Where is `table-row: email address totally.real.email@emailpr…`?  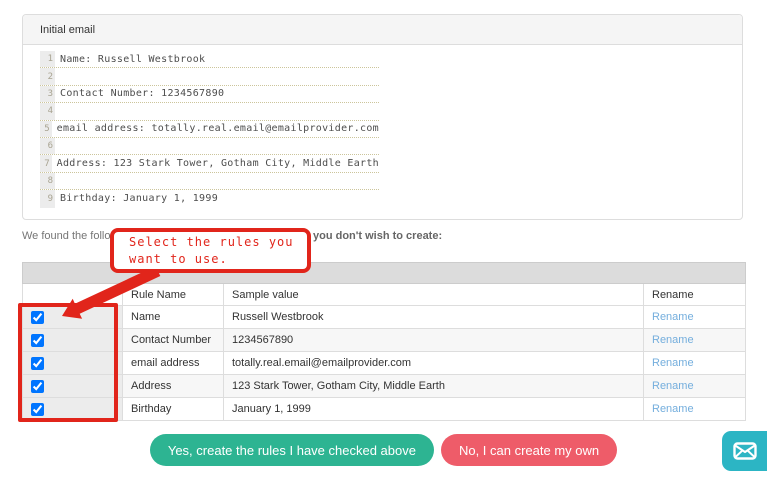
table-row: email address totally.real.email@emailpr… is located at coordinates (384, 363).